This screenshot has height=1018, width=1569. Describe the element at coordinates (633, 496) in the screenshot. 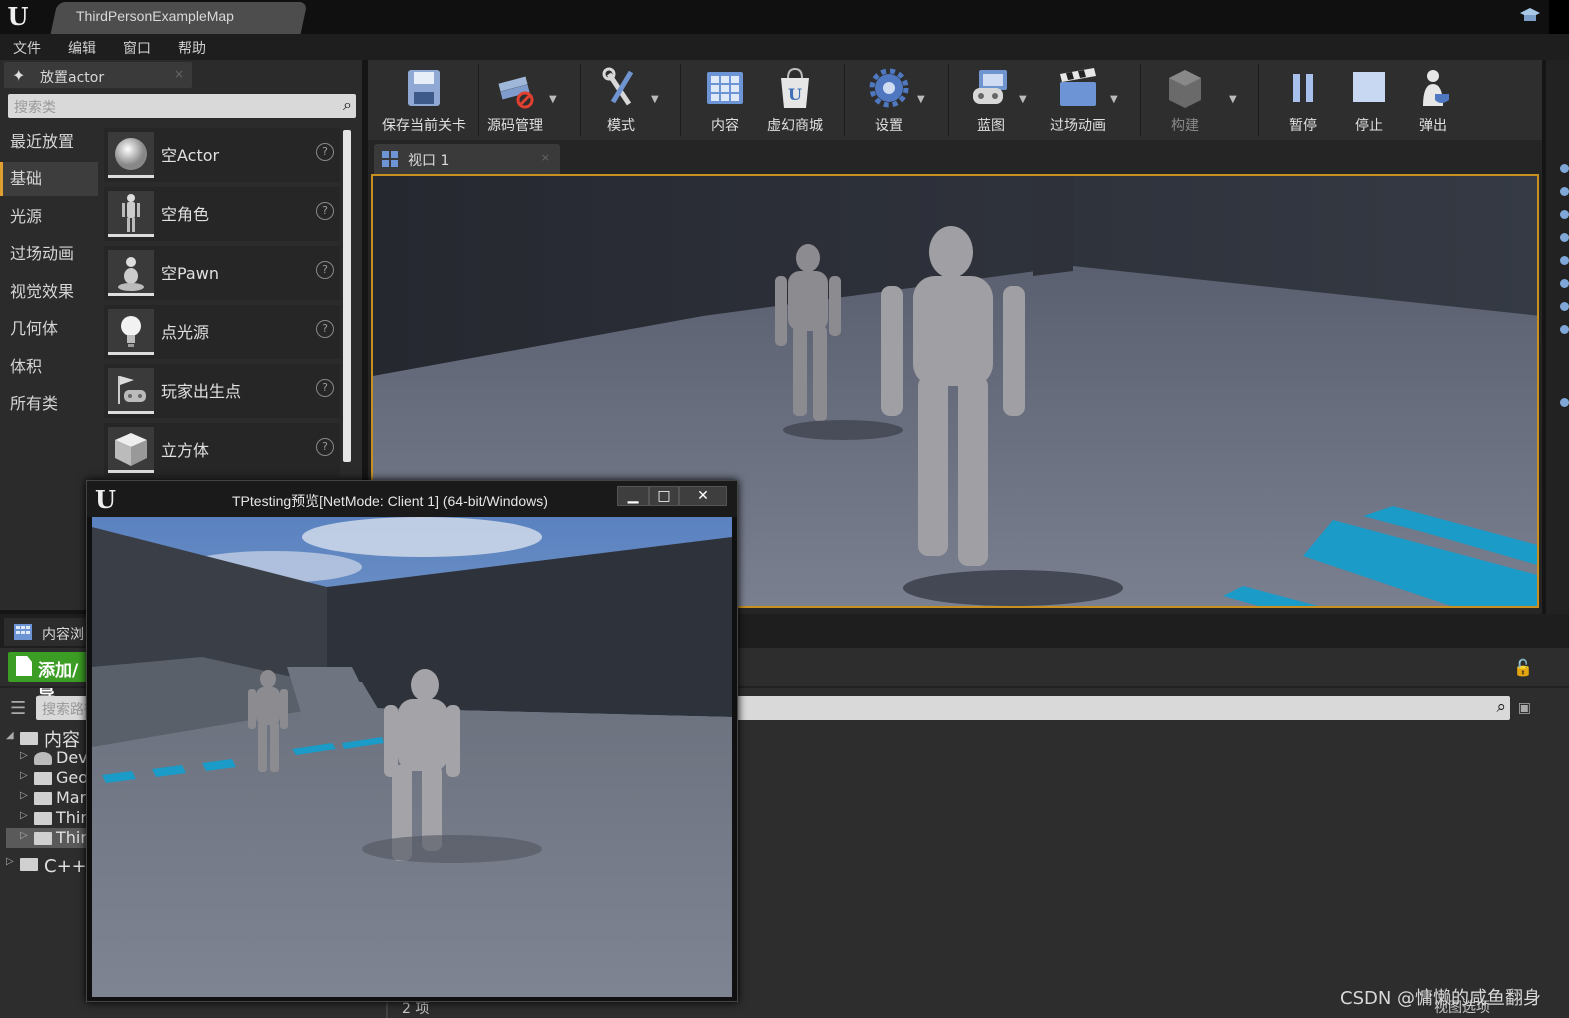

I see `minimize-button: ▁` at that location.